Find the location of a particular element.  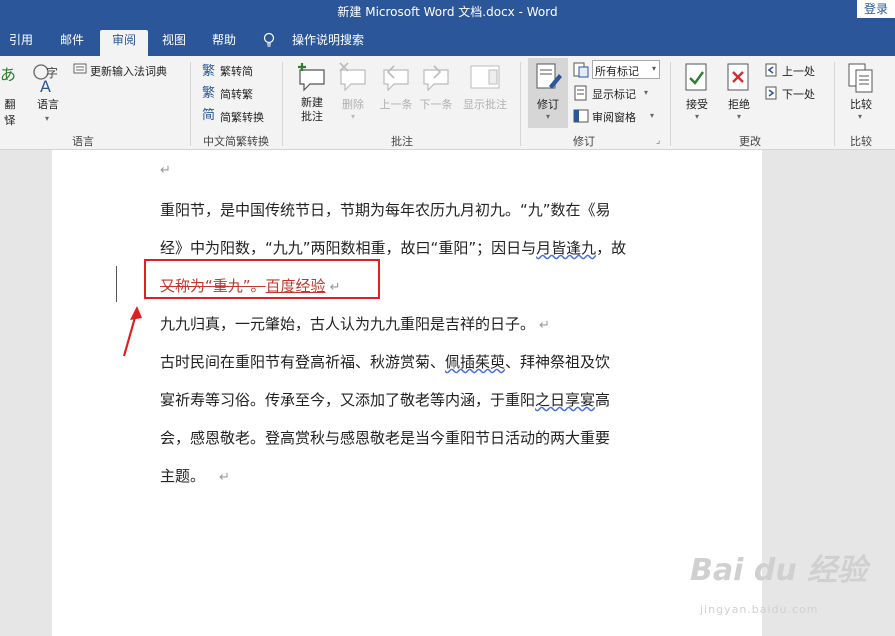

compare-dropdown-icon: ▾ is located at coordinates (860, 116).